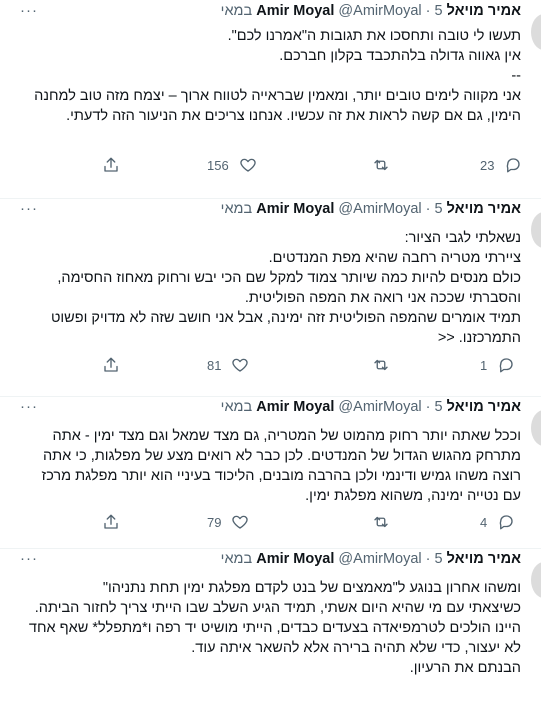 The image size is (541, 704). Describe the element at coordinates (214, 365) in the screenshot. I see `like-count: 81` at that location.